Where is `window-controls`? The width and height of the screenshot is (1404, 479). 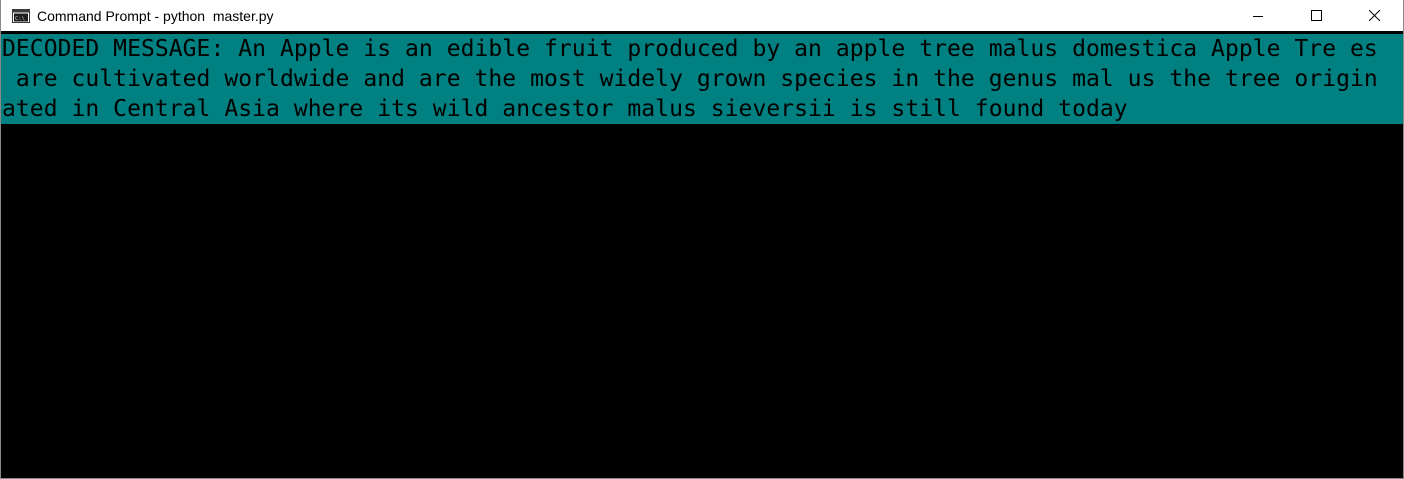
window-controls is located at coordinates (1316, 15).